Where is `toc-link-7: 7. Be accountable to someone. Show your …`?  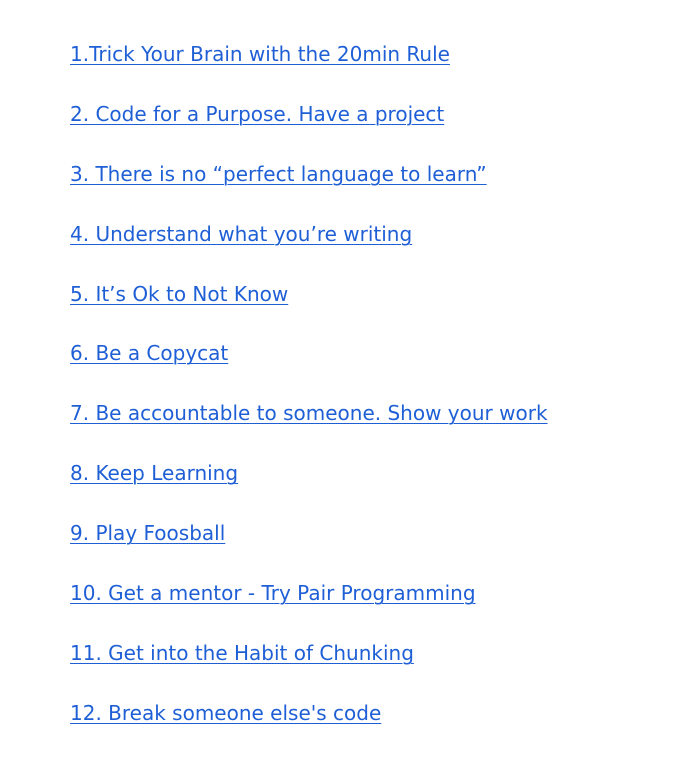 toc-link-7: 7. Be accountable to someone. Show your … is located at coordinates (309, 413).